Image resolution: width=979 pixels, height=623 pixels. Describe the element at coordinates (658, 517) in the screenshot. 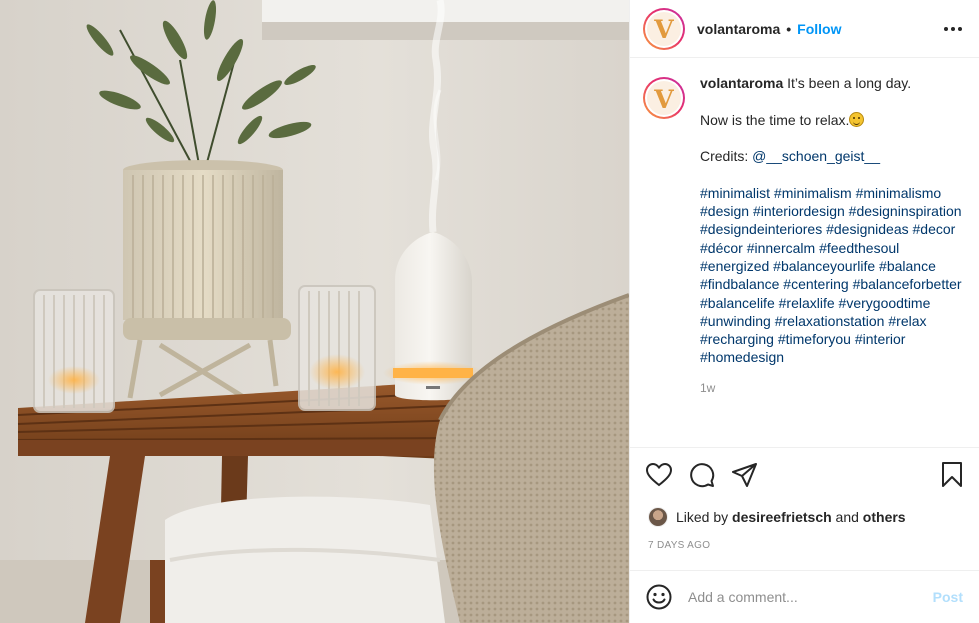

I see `liker-avatar` at that location.